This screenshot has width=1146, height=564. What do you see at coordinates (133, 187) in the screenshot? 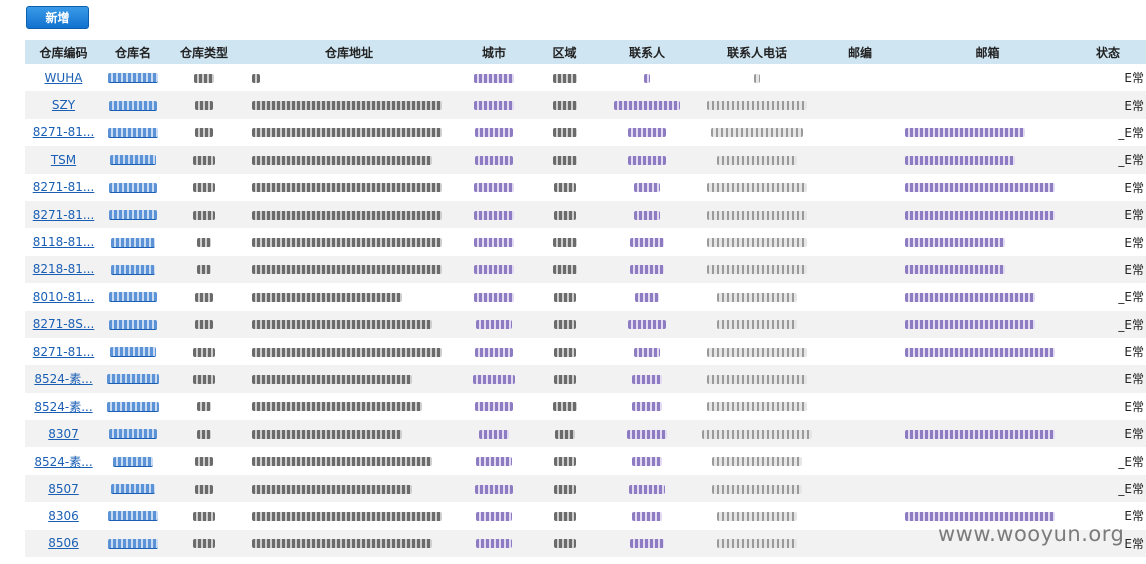
I see `warehouse-name-redacted` at bounding box center [133, 187].